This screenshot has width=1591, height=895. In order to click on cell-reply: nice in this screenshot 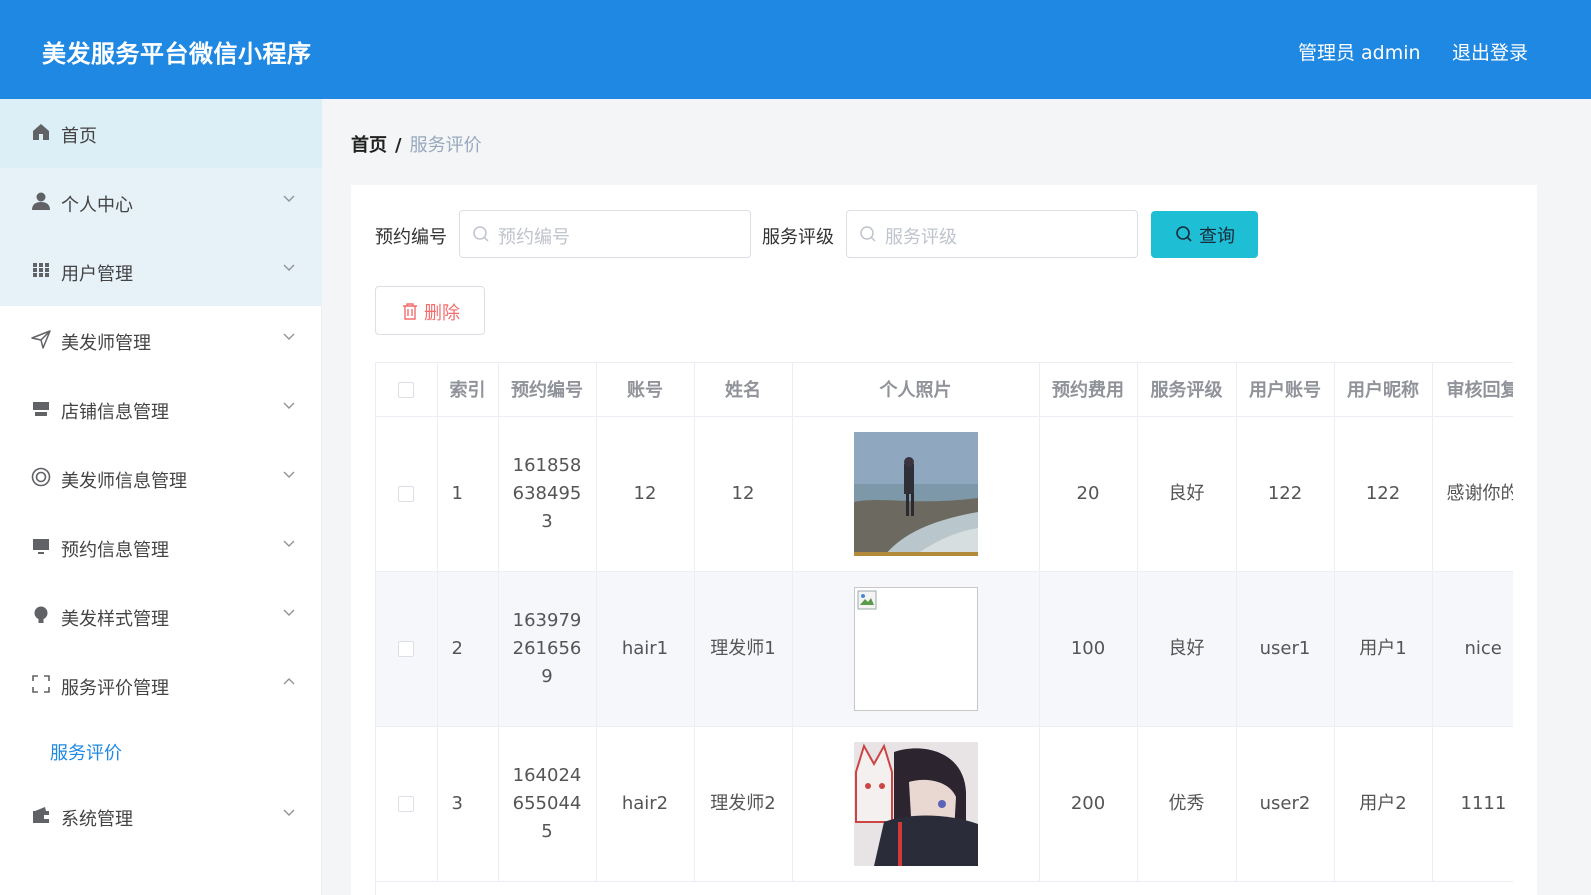, I will do `click(1472, 649)`.